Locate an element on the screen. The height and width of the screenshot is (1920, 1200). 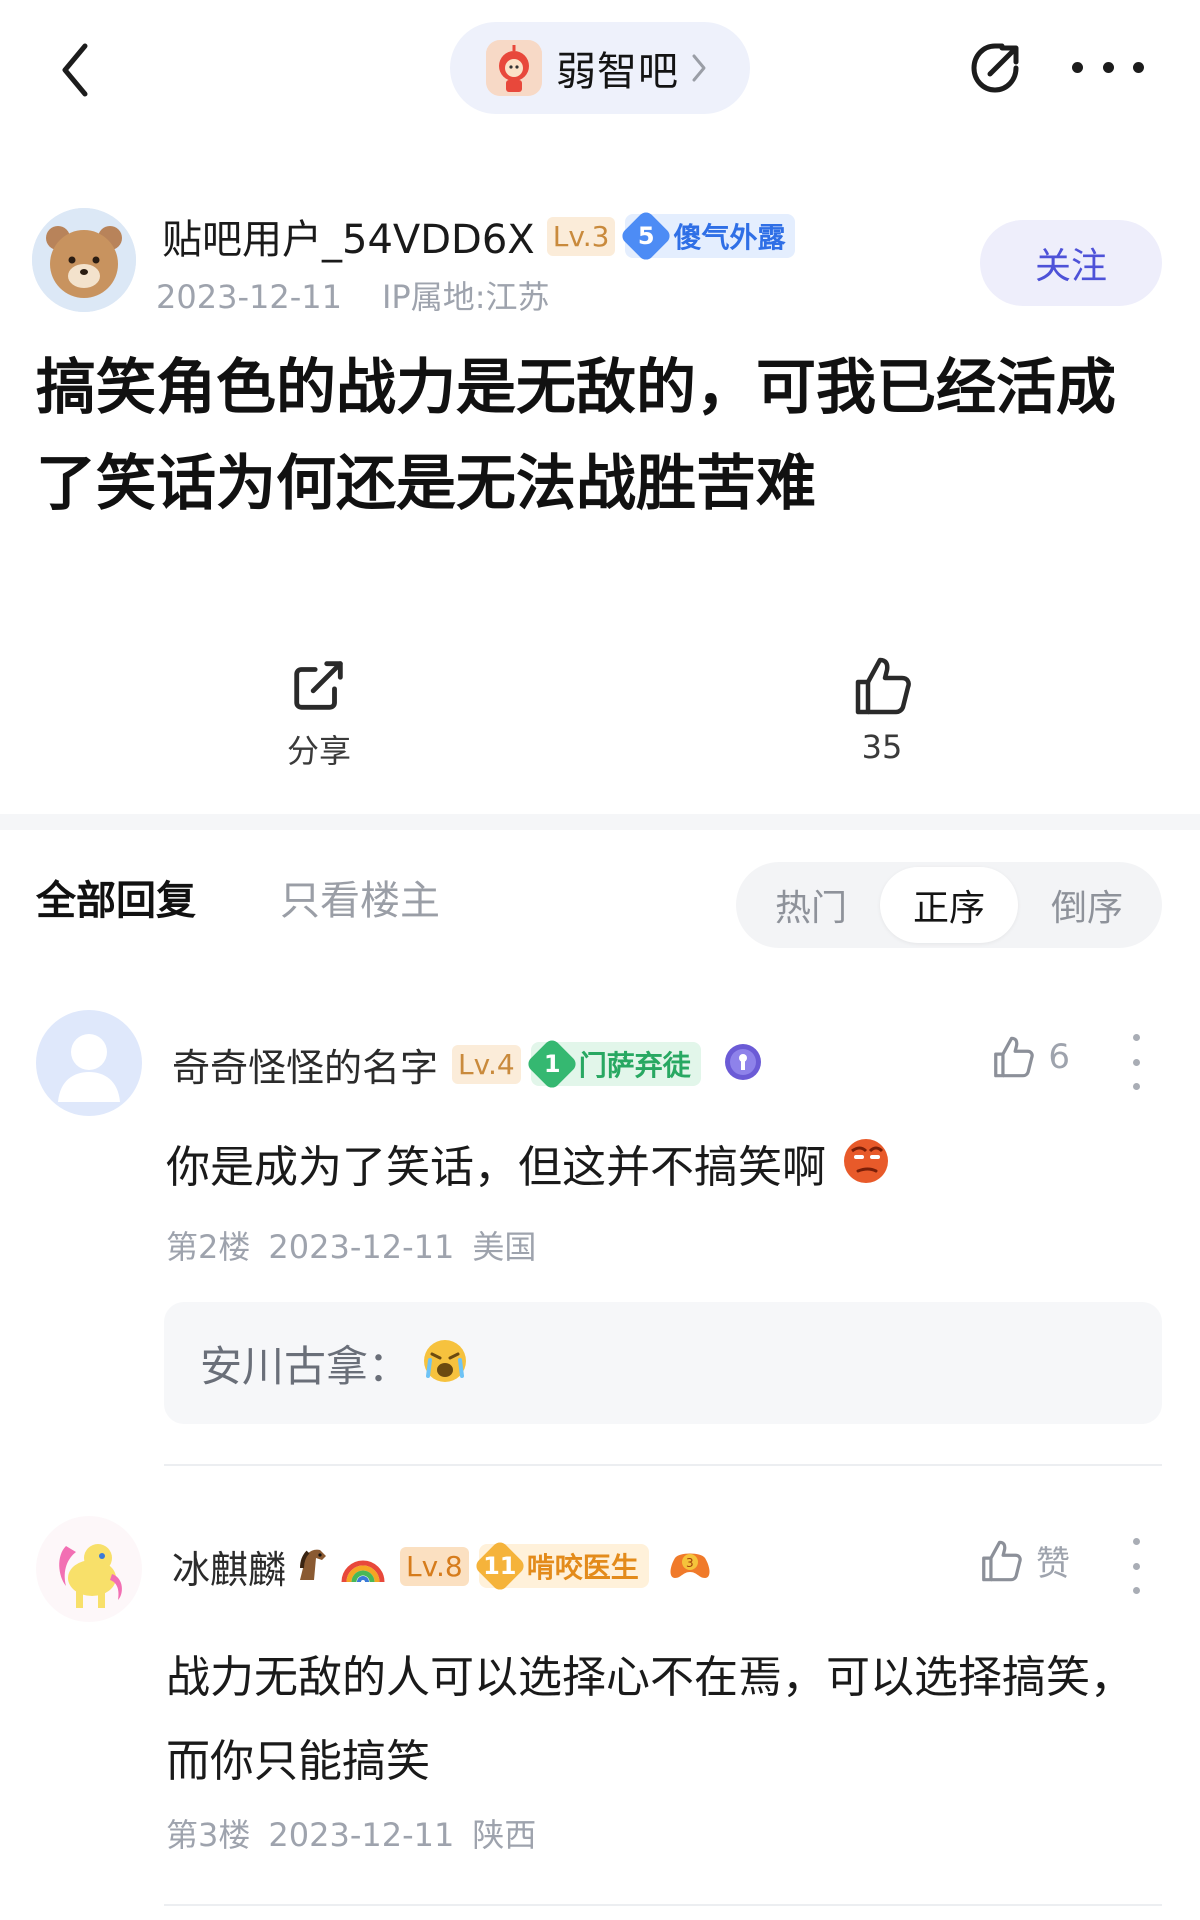
level-badge: Lv.8 is located at coordinates (434, 1566).